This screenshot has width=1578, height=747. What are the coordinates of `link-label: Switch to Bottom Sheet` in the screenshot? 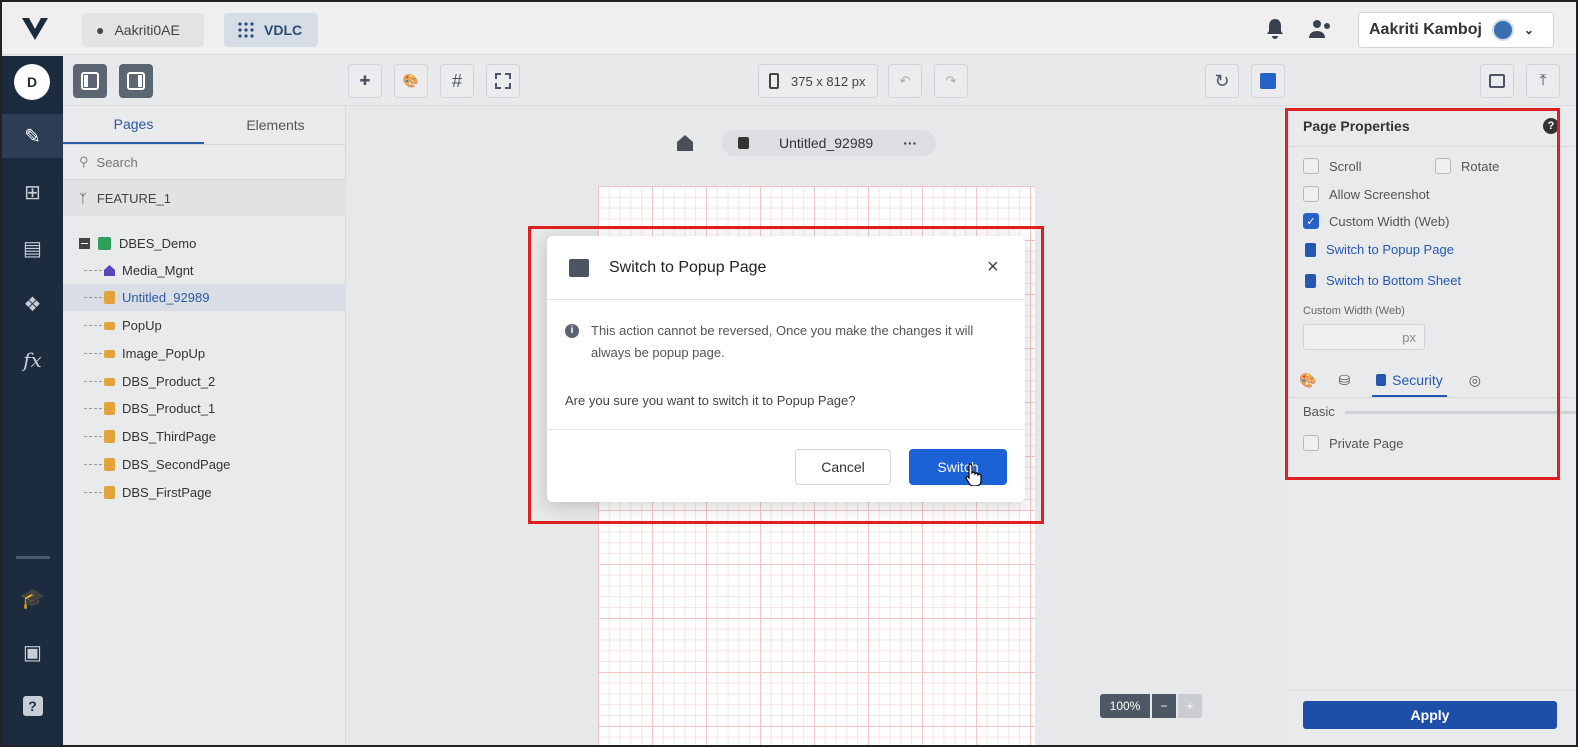 It's located at (1394, 280).